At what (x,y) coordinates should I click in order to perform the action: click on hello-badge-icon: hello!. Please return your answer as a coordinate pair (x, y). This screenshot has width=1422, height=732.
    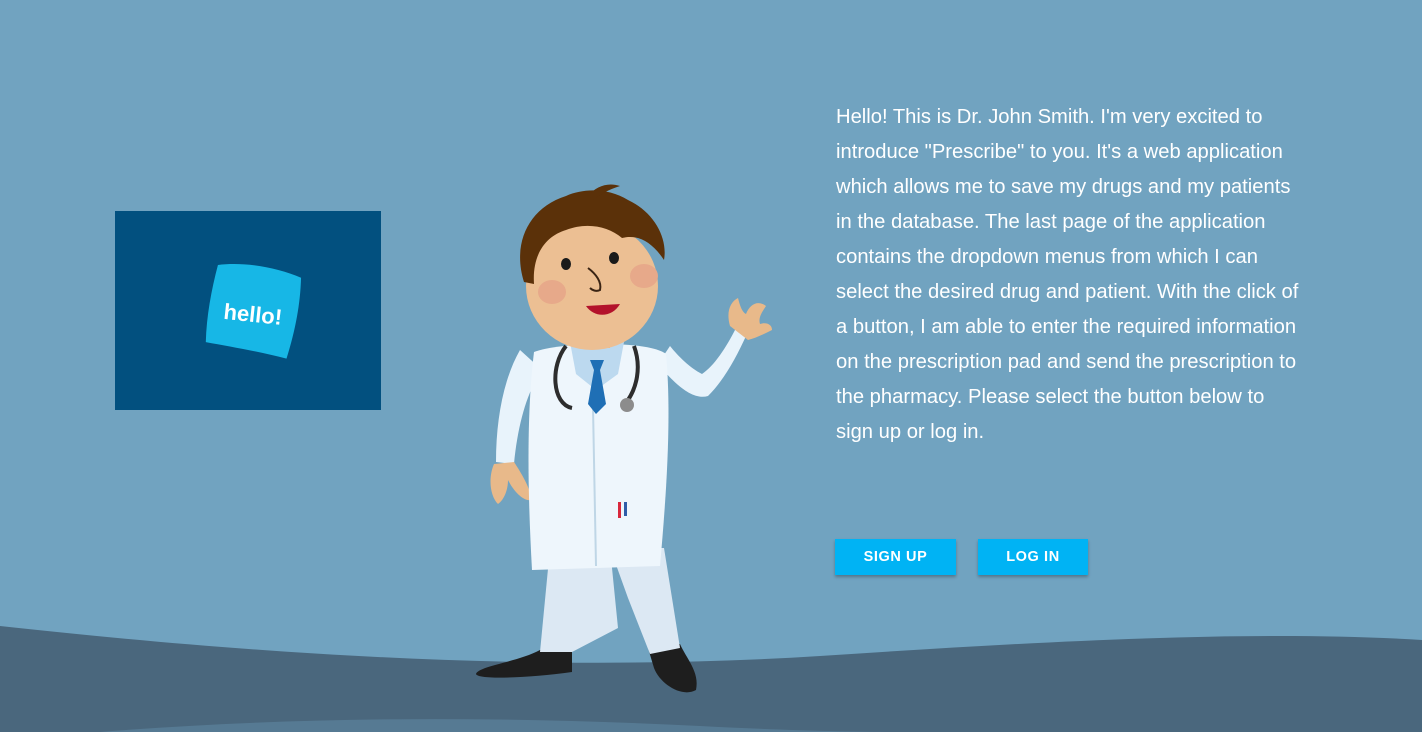
    Looking at the image, I should click on (253, 311).